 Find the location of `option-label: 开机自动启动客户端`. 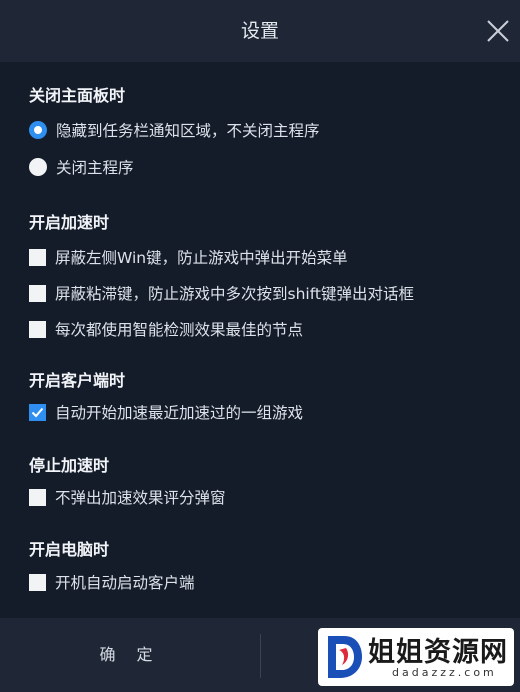

option-label: 开机自动启动客户端 is located at coordinates (125, 583).